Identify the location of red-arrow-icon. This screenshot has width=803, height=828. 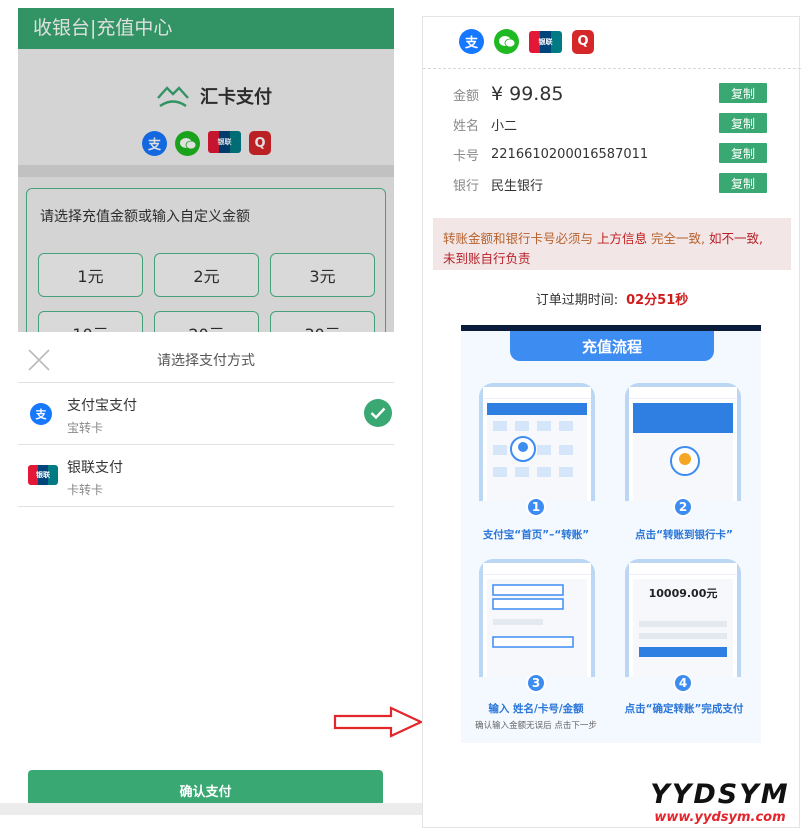
(378, 722).